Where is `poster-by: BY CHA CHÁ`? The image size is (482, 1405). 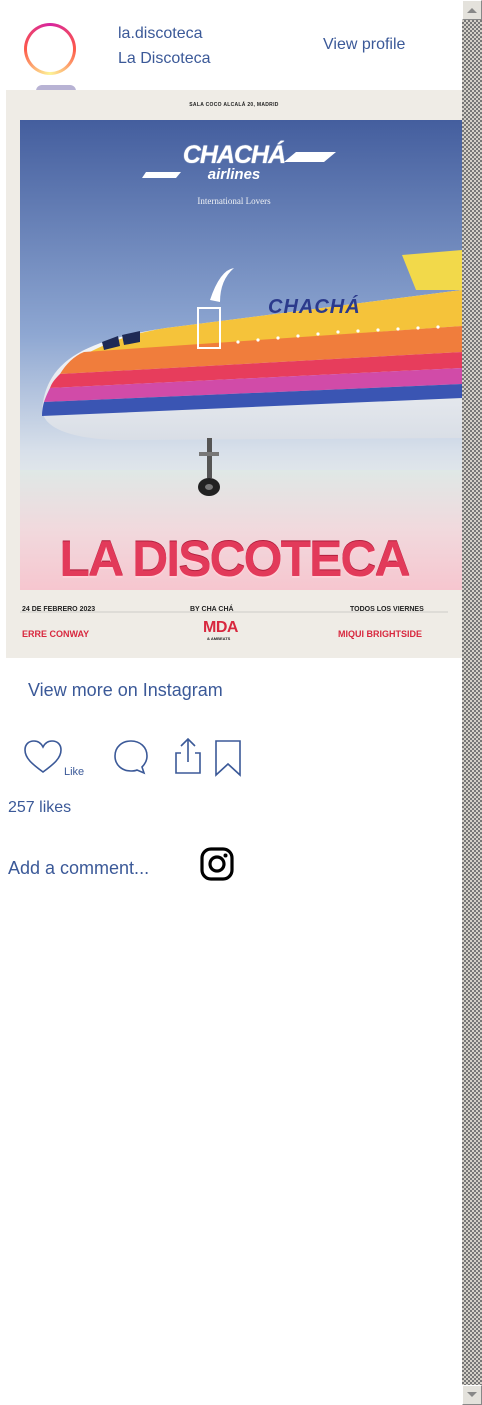 poster-by: BY CHA CHÁ is located at coordinates (212, 609).